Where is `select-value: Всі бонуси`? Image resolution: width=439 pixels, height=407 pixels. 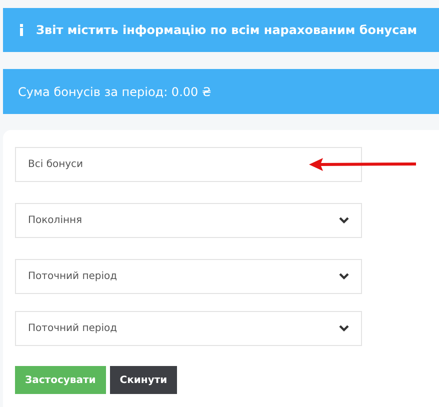 select-value: Всі бонуси is located at coordinates (56, 165).